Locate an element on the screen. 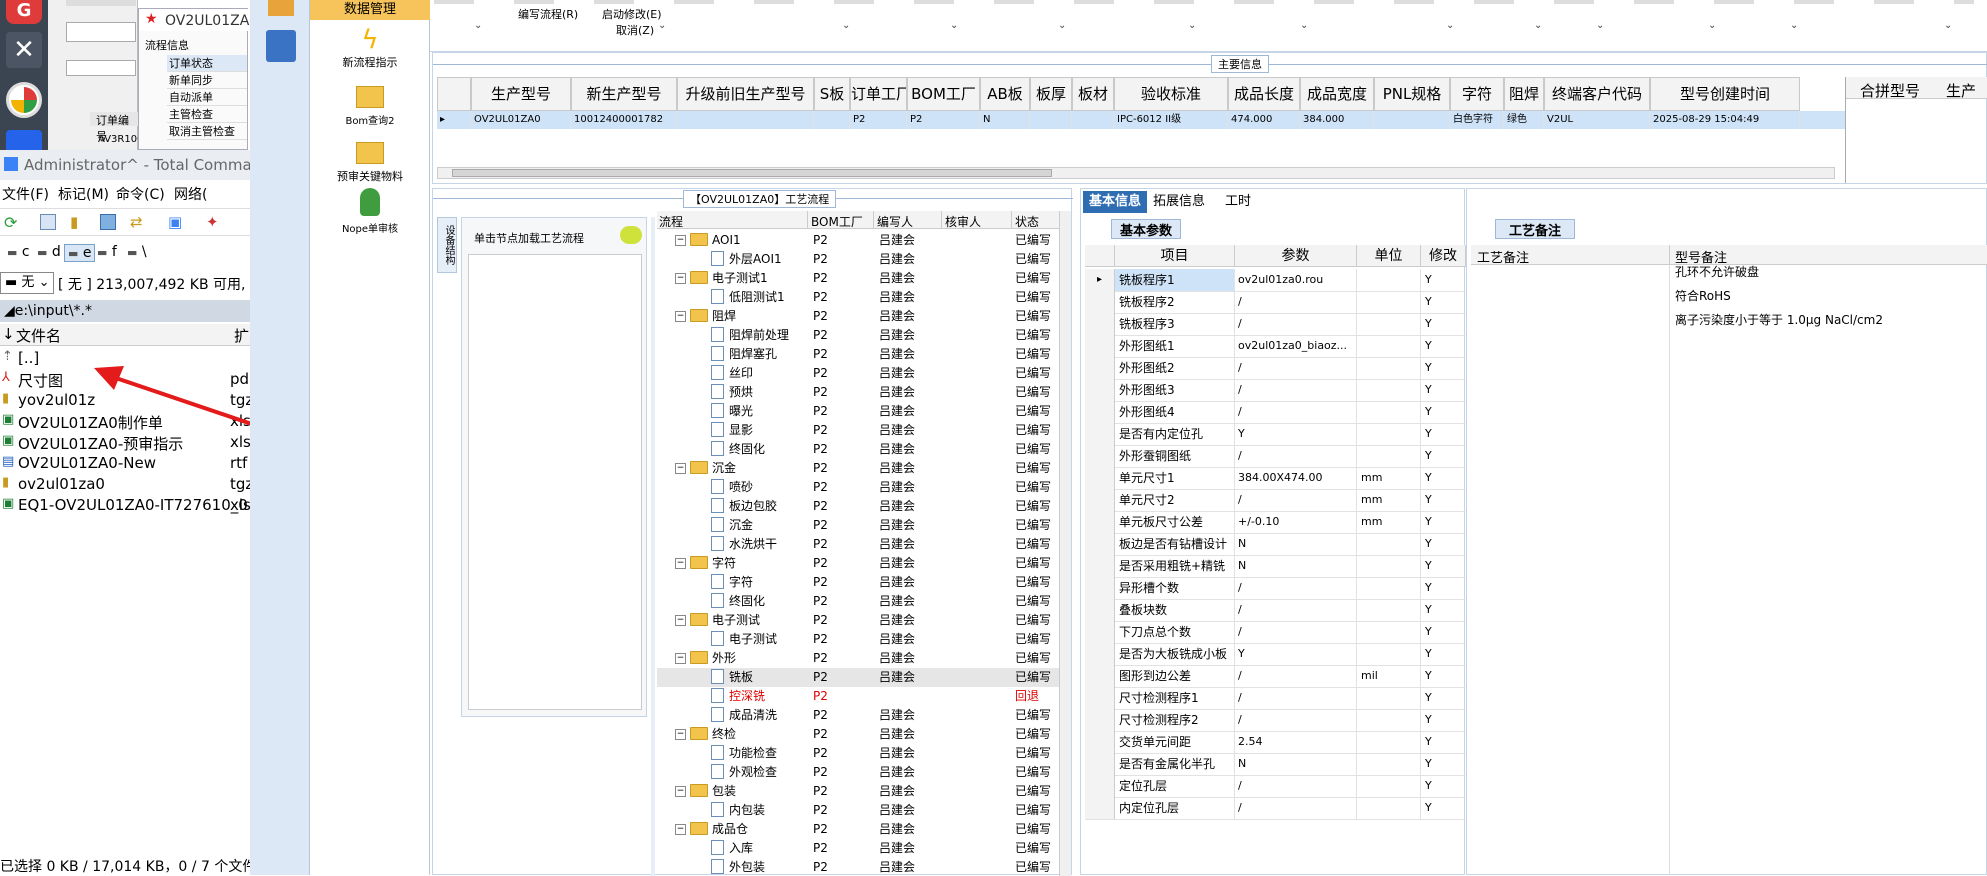 The height and width of the screenshot is (876, 1987). detail-row: 下刀点总个数 / Y is located at coordinates (1275, 632).